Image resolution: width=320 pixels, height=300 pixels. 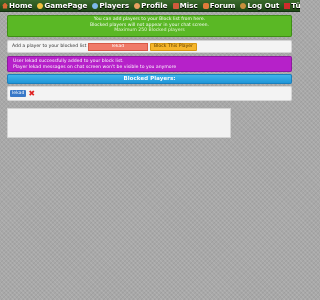 I want to click on nav-forum-label: Forum, so click(x=222, y=5).